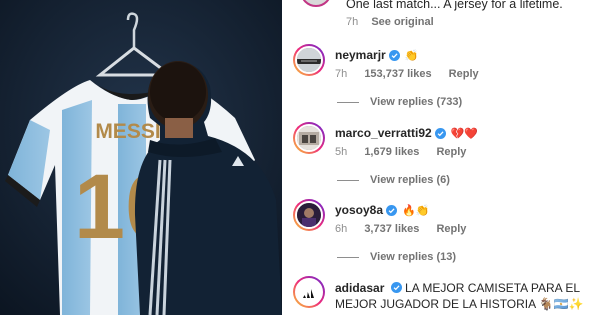 The image size is (600, 315). Describe the element at coordinates (391, 229) in the screenshot. I see `comment-likes: 3,737 likes` at that location.